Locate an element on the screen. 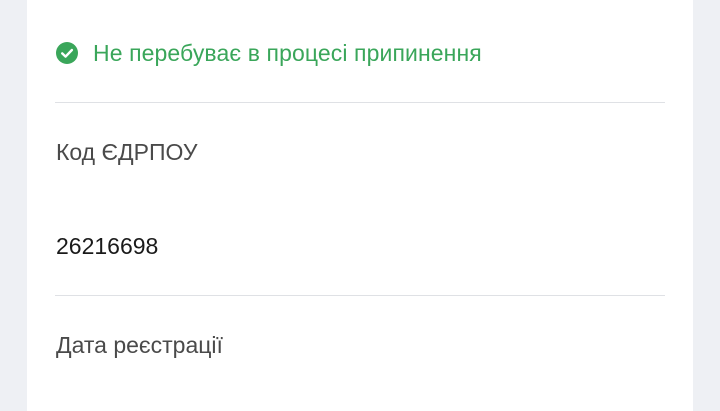  status-text: Не перебуває в процесі припинення is located at coordinates (287, 52).